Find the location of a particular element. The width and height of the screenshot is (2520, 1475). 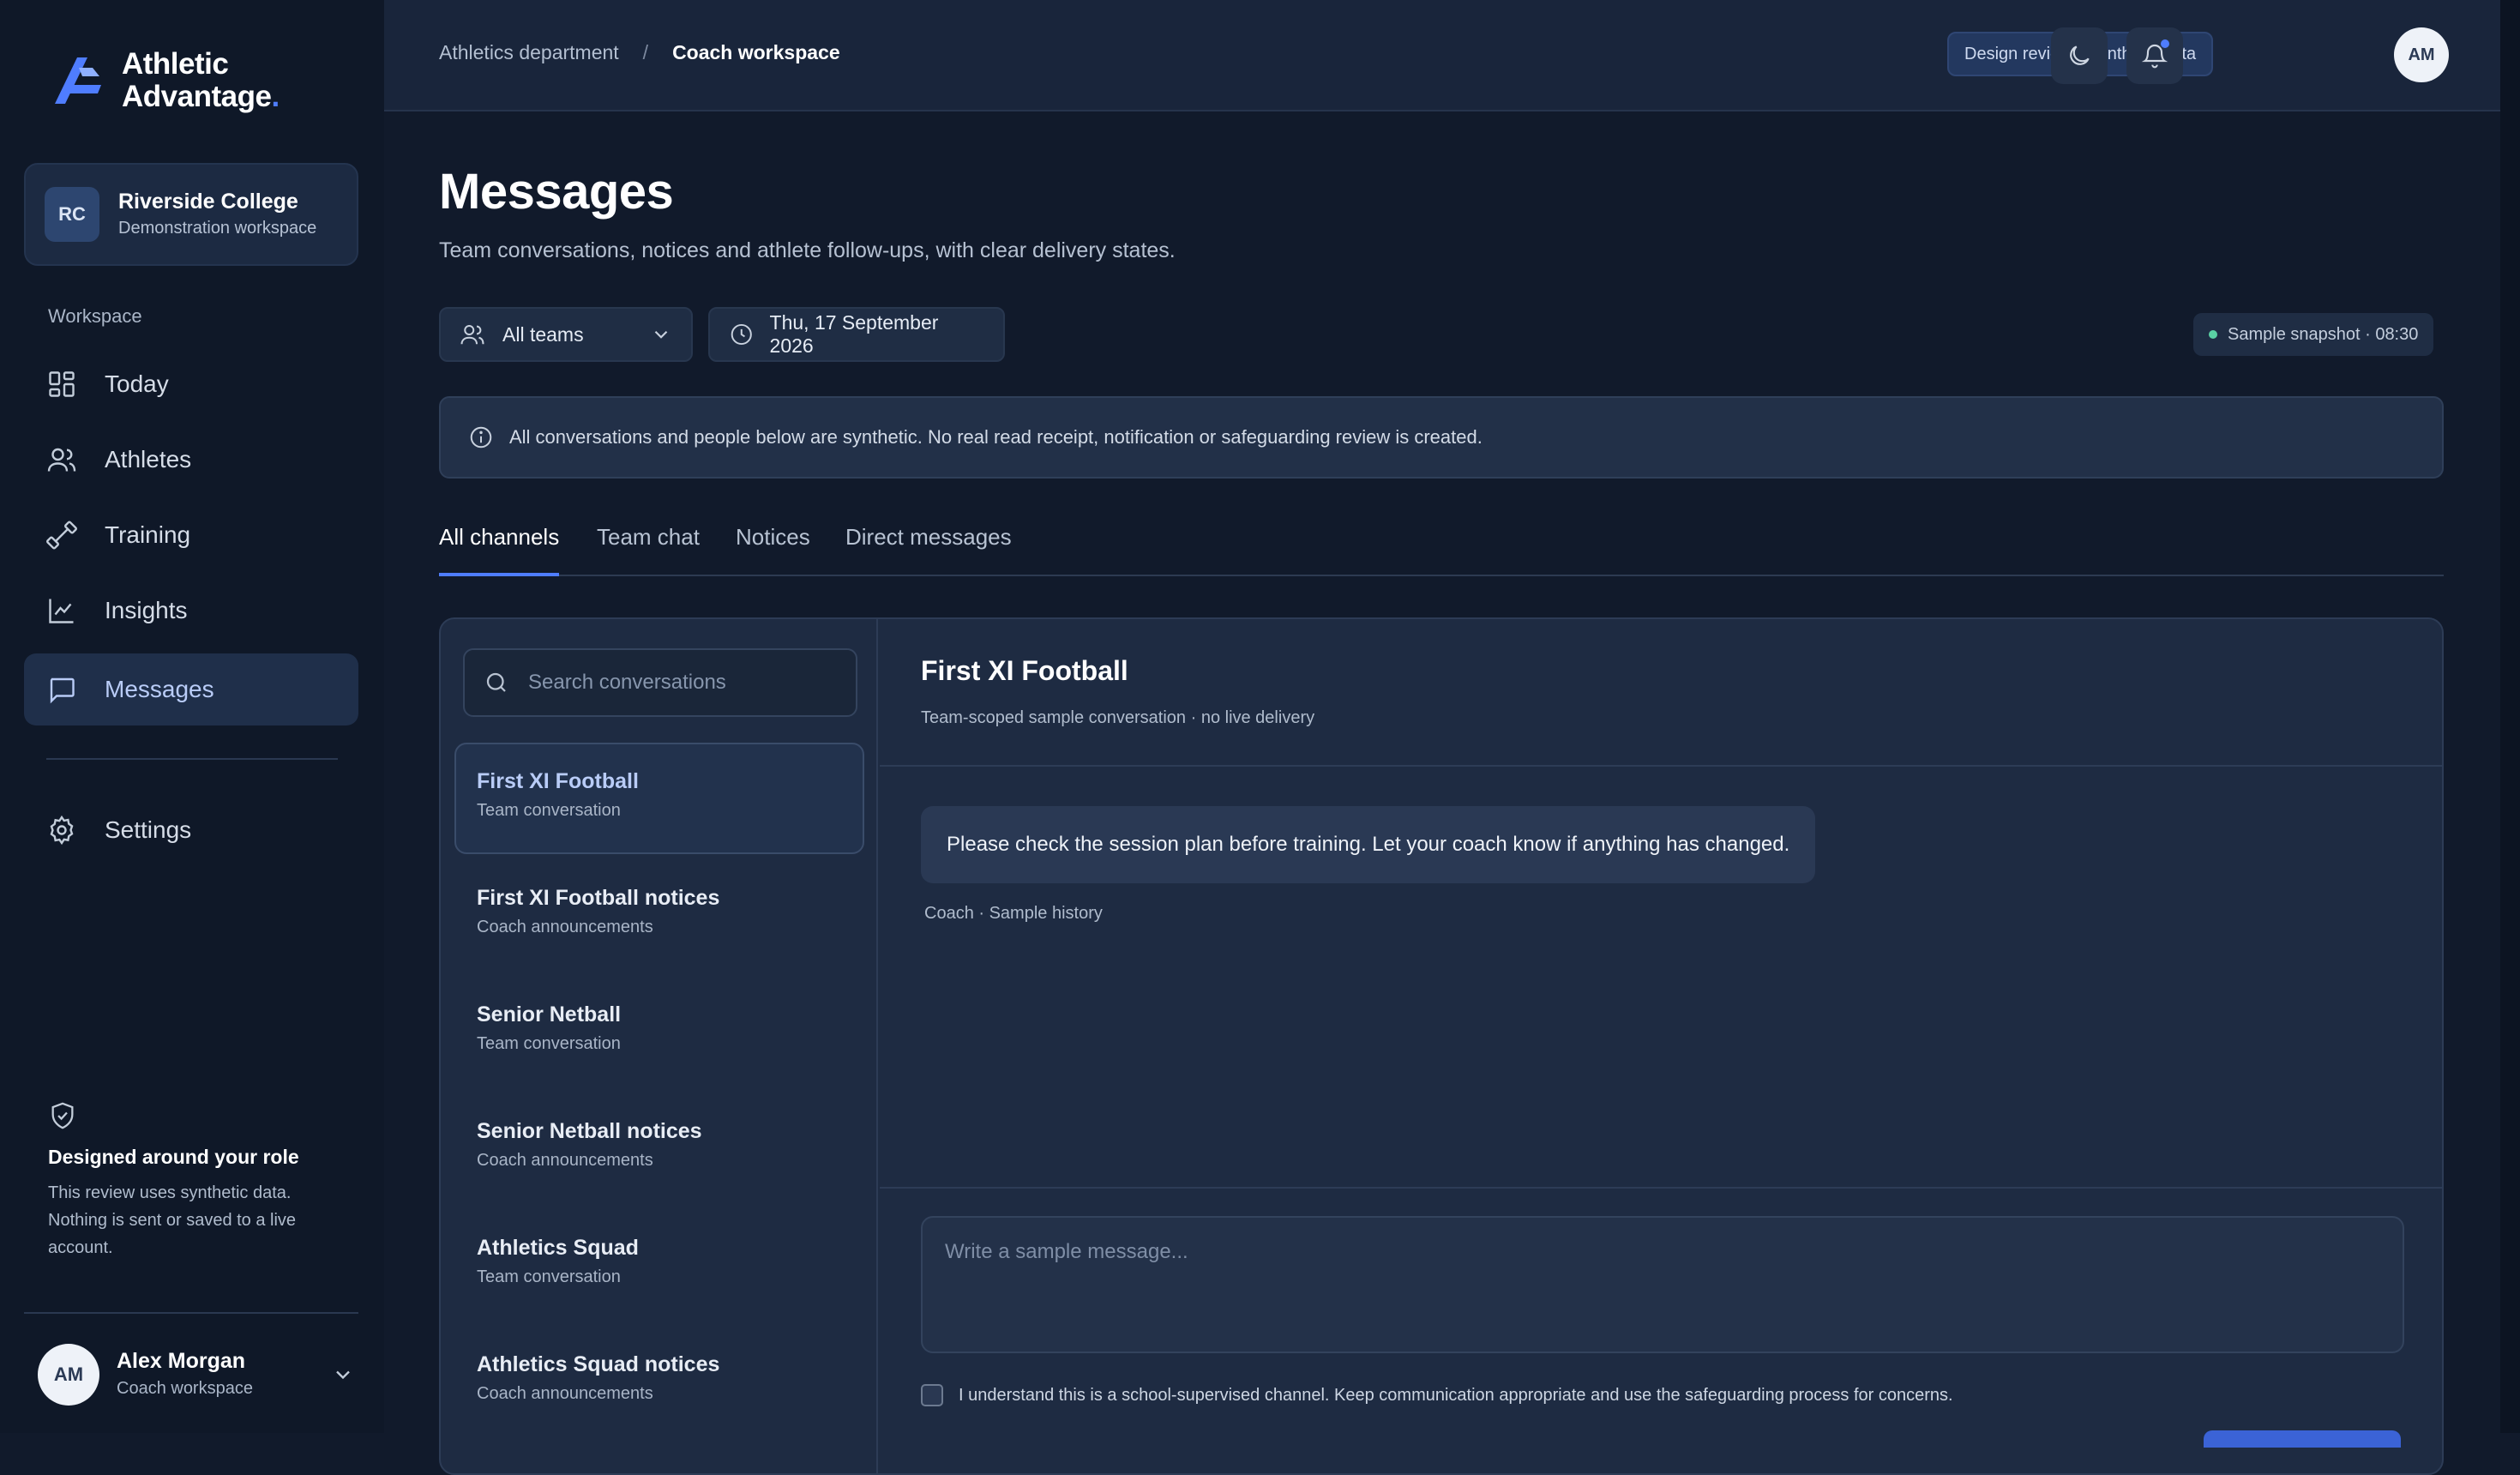

sidebar-item-athletes: Athletes is located at coordinates (191, 460).